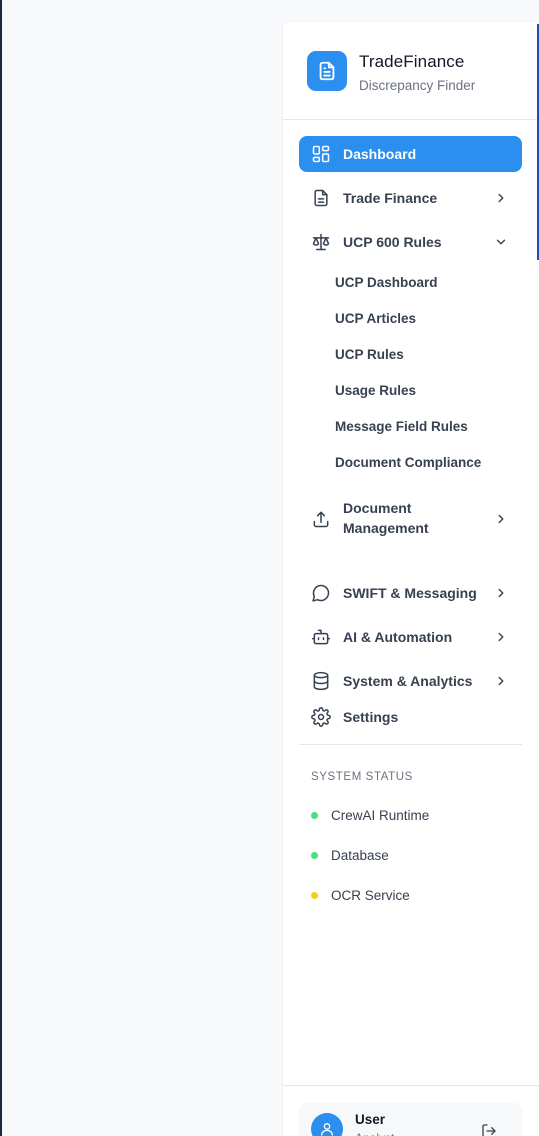 The height and width of the screenshot is (1136, 539). Describe the element at coordinates (321, 717) in the screenshot. I see `gear-icon` at that location.